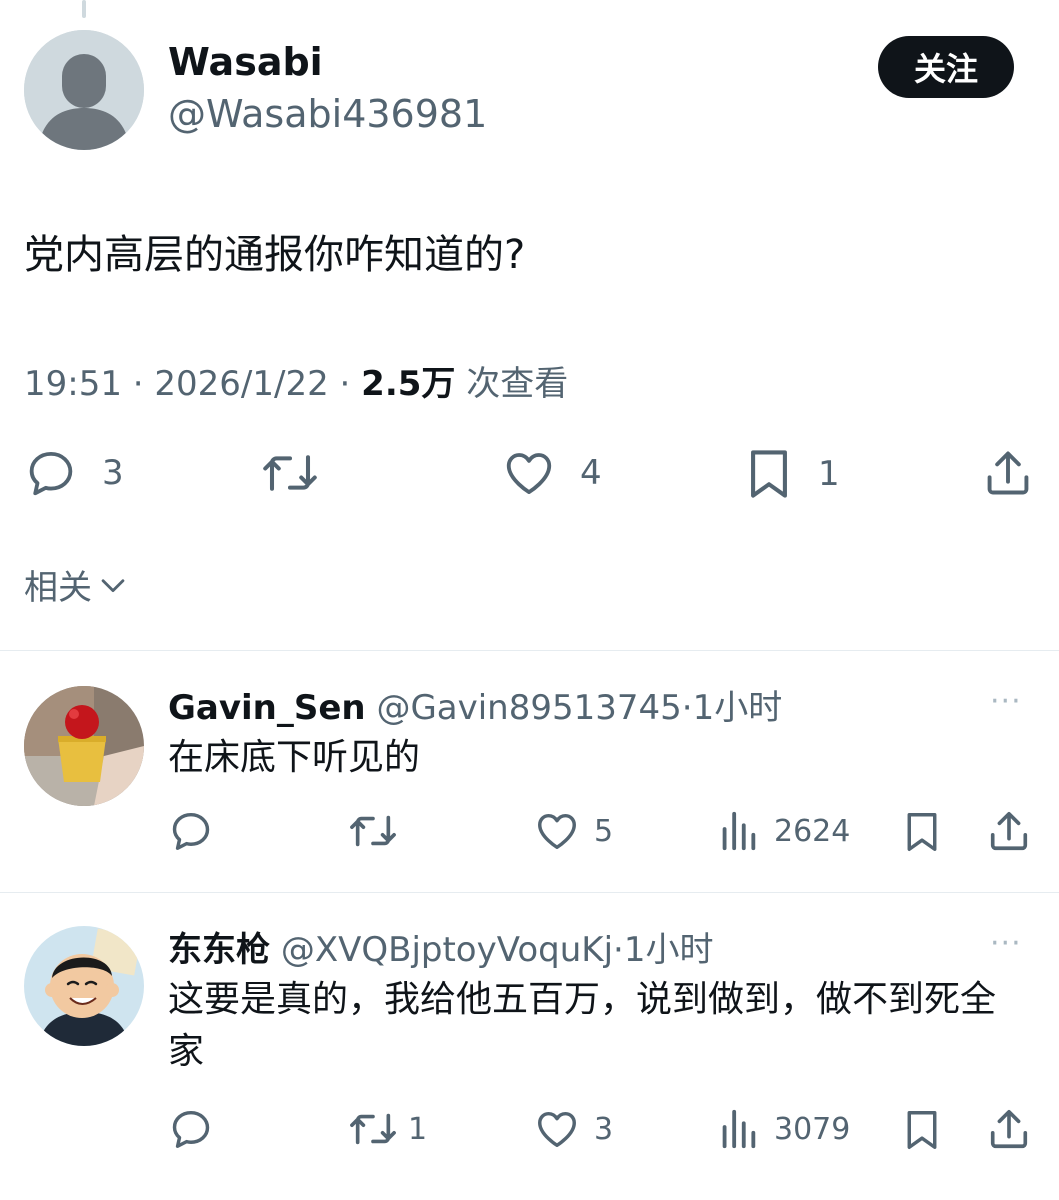  I want to click on retweet-button, so click(299, 473).